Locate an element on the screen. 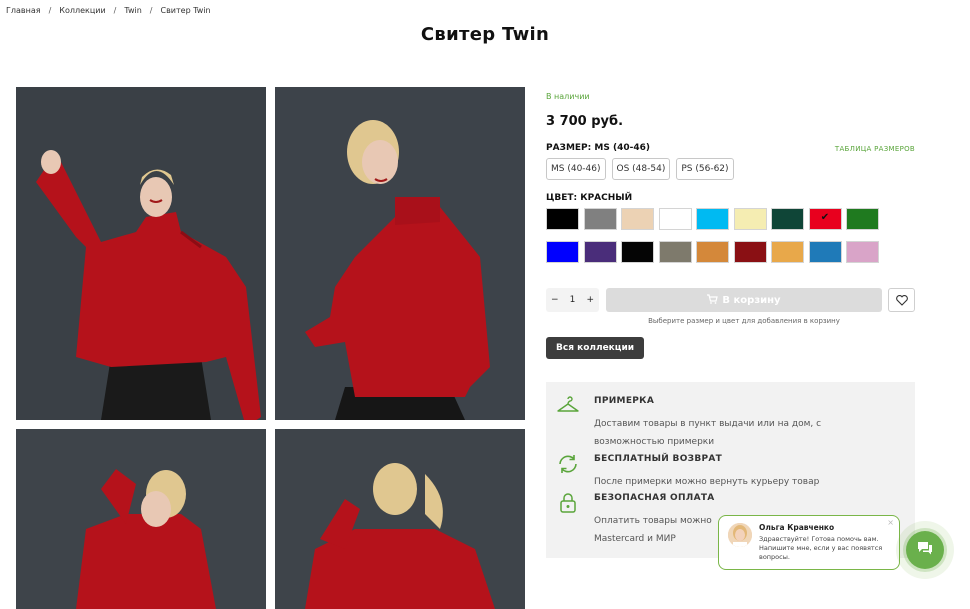 This screenshot has height=609, width=970. qty-minus-button: − is located at coordinates (555, 300).